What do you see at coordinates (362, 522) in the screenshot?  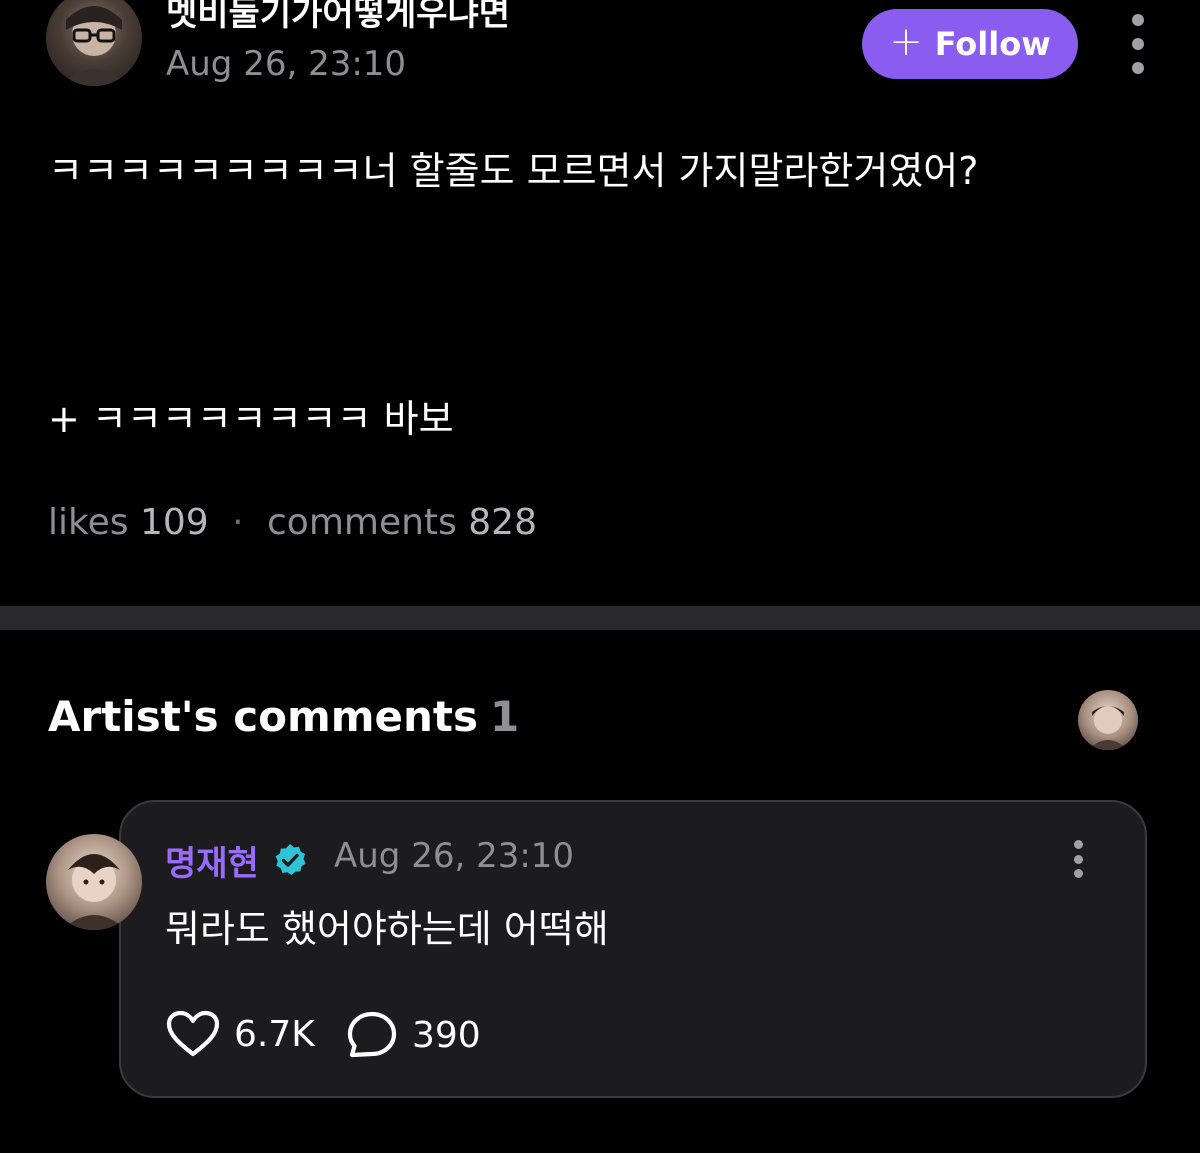 I see `comments-label: comments` at bounding box center [362, 522].